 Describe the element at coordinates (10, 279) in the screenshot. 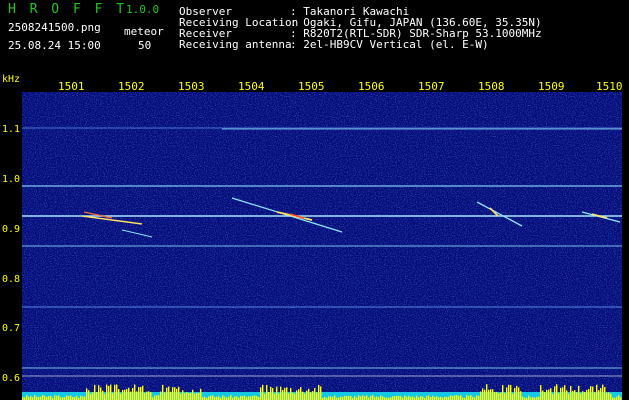

I see `y-tick-label: 0.8` at that location.